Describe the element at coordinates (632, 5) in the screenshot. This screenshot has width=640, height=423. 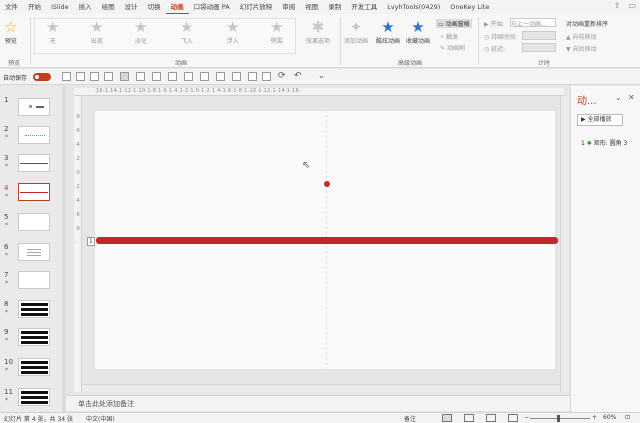
I see `comment-icon: ▭` at that location.